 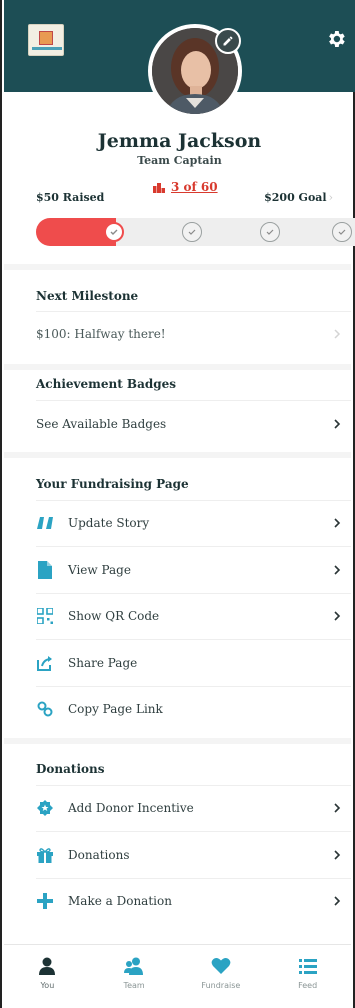 What do you see at coordinates (221, 985) in the screenshot?
I see `tab-fundraise-label: Fundraise` at bounding box center [221, 985].